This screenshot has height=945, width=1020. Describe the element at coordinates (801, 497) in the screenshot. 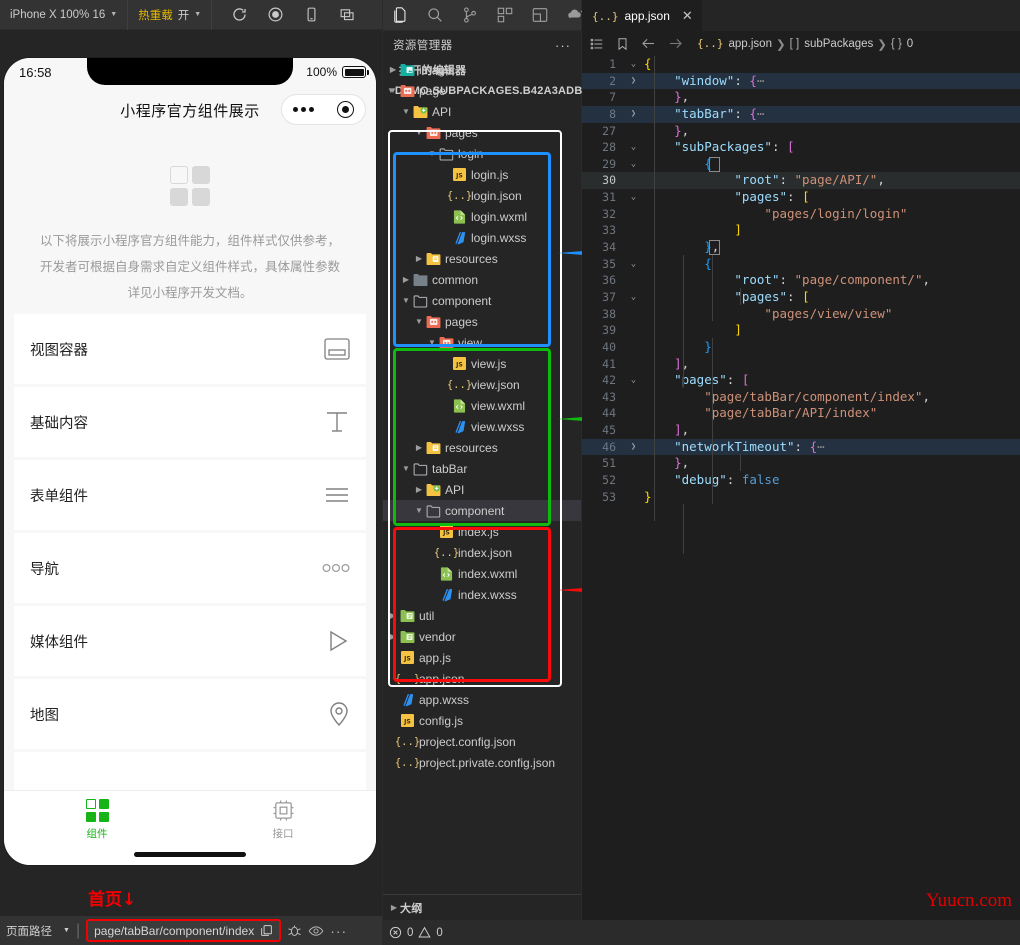

I see `code-line-53: 53}` at that location.